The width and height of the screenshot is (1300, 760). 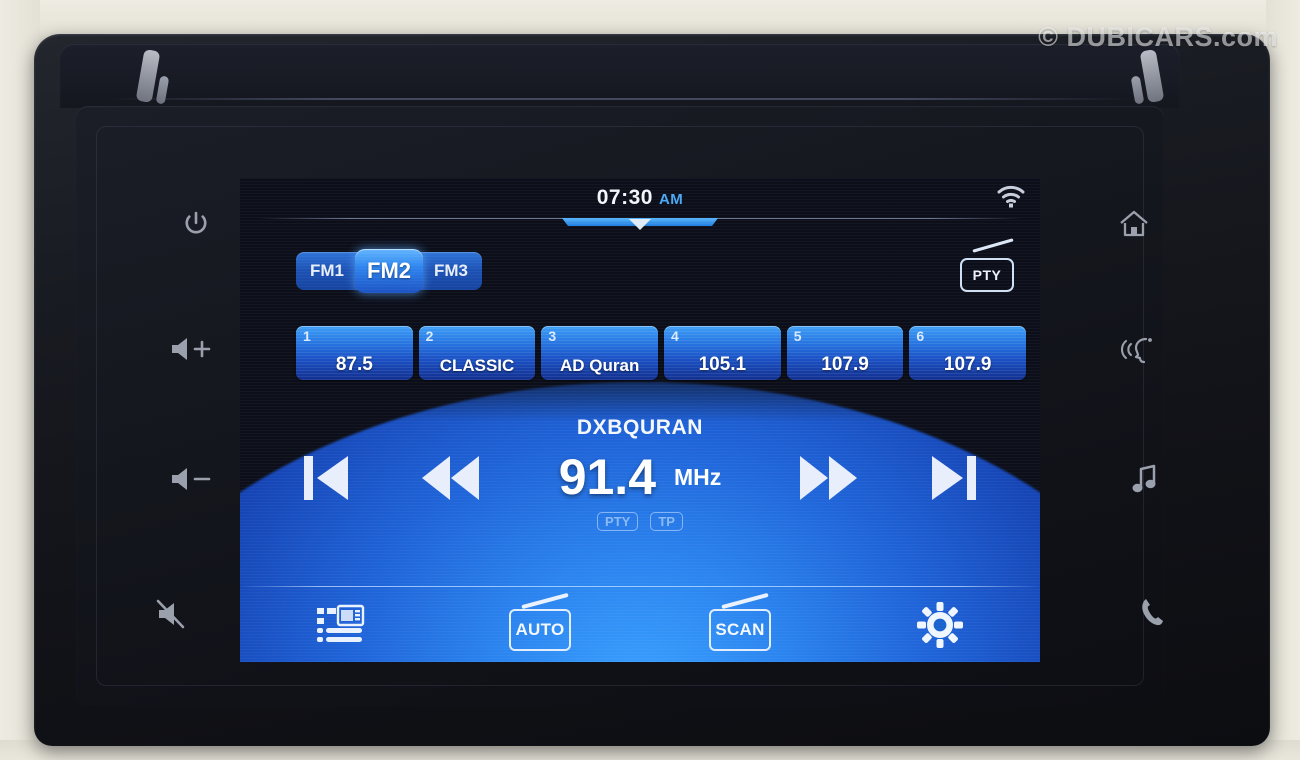 I want to click on power-button, so click(x=196, y=224).